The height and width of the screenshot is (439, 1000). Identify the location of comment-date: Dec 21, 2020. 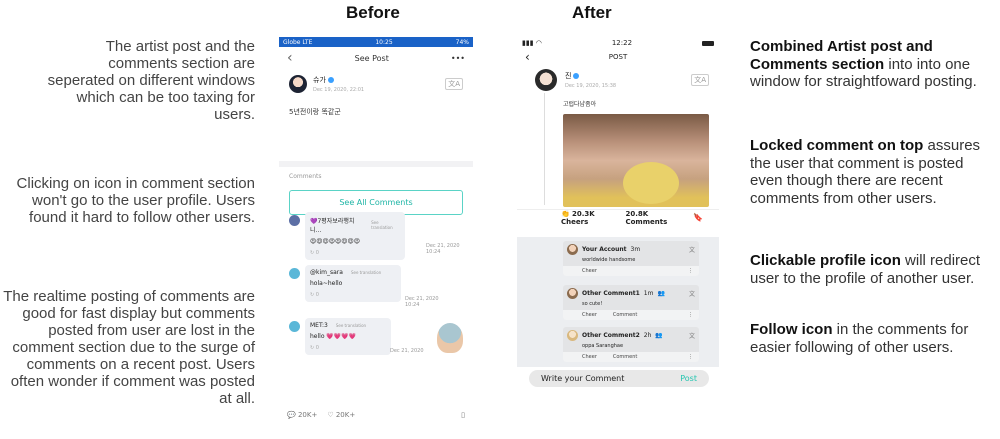
(407, 351).